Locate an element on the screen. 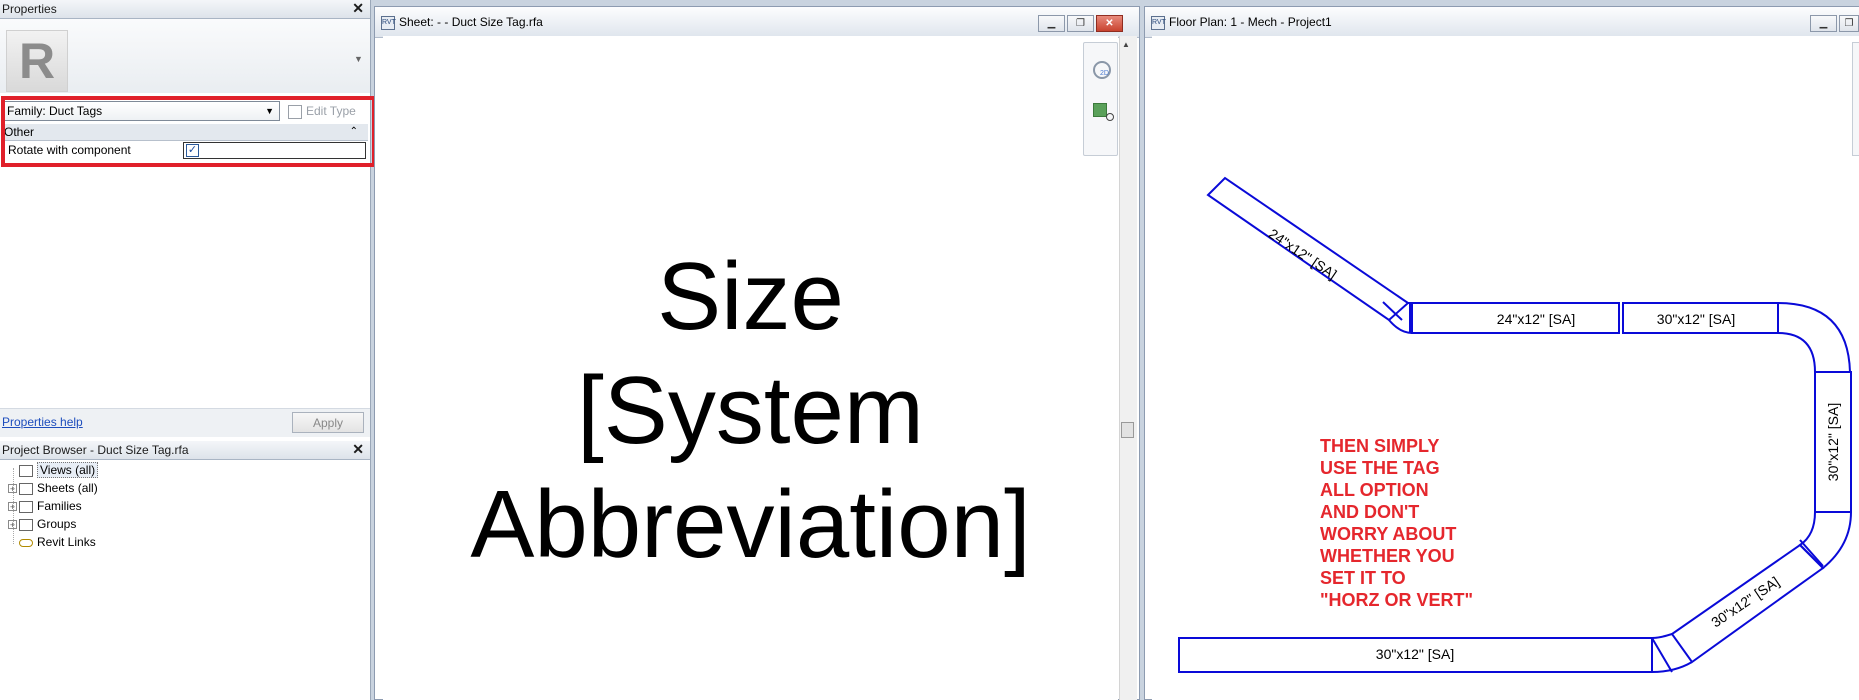 This screenshot has width=1859, height=700. note-line: USE THE TAG is located at coordinates (1380, 468).